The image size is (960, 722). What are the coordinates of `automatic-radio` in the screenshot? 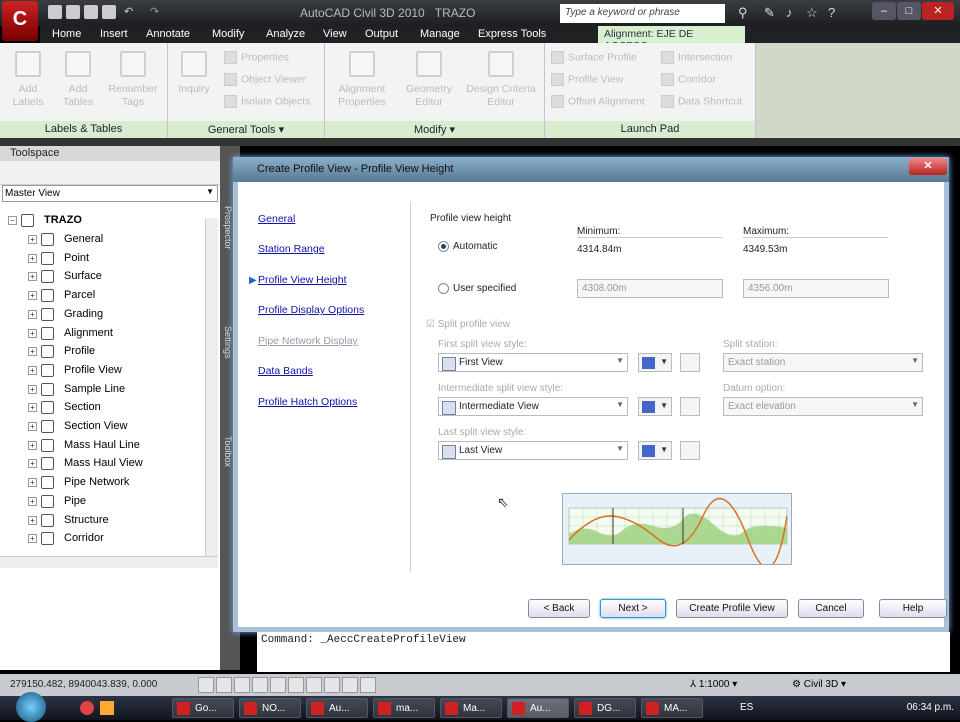 It's located at (443, 246).